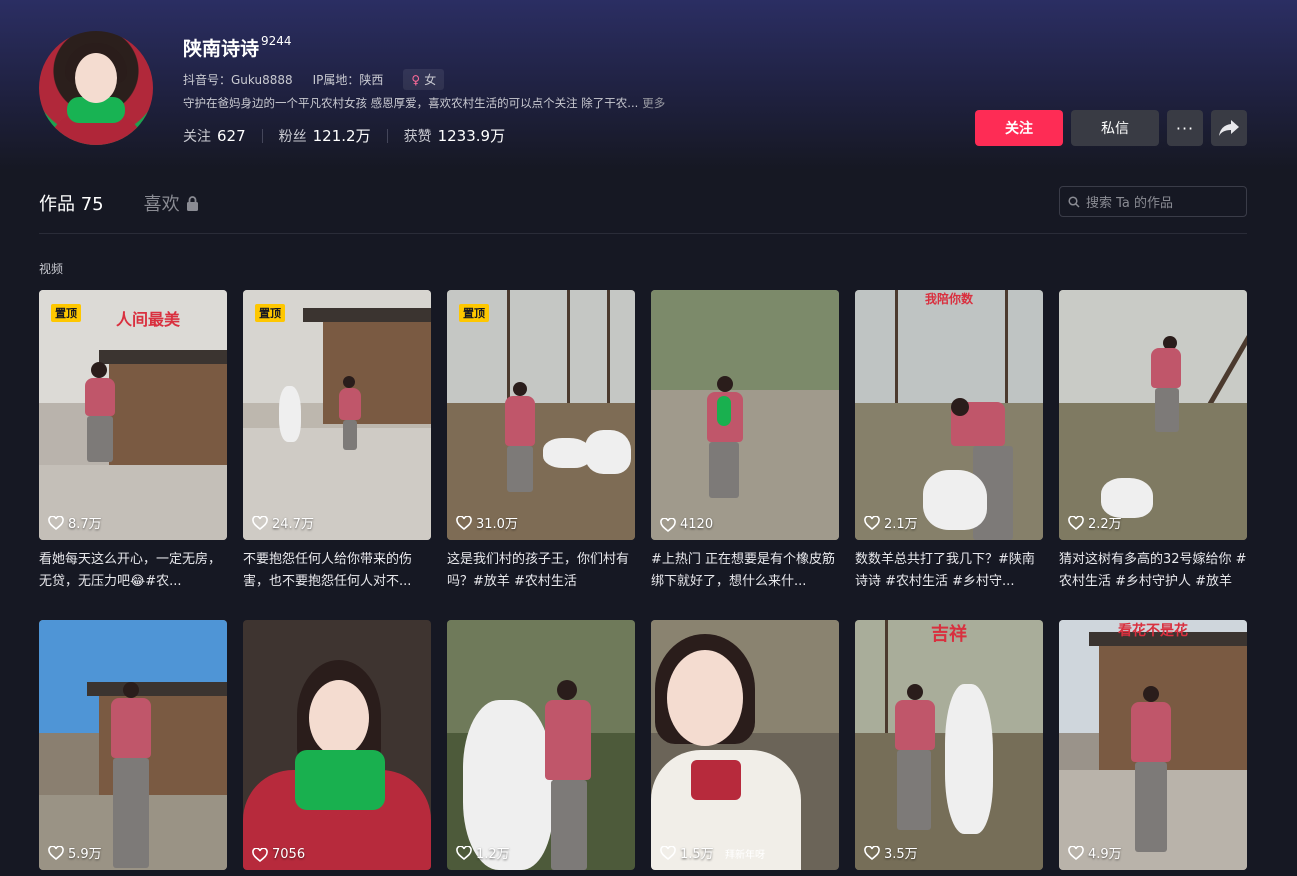  I want to click on like-count: 1.5万, so click(687, 852).